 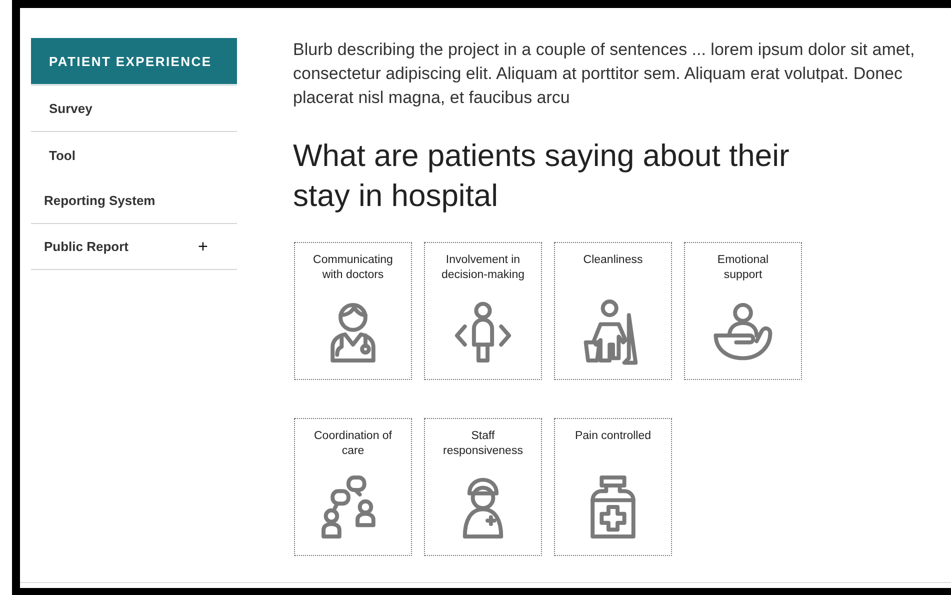 What do you see at coordinates (613, 311) in the screenshot?
I see `topic-tile: Cleanliness` at bounding box center [613, 311].